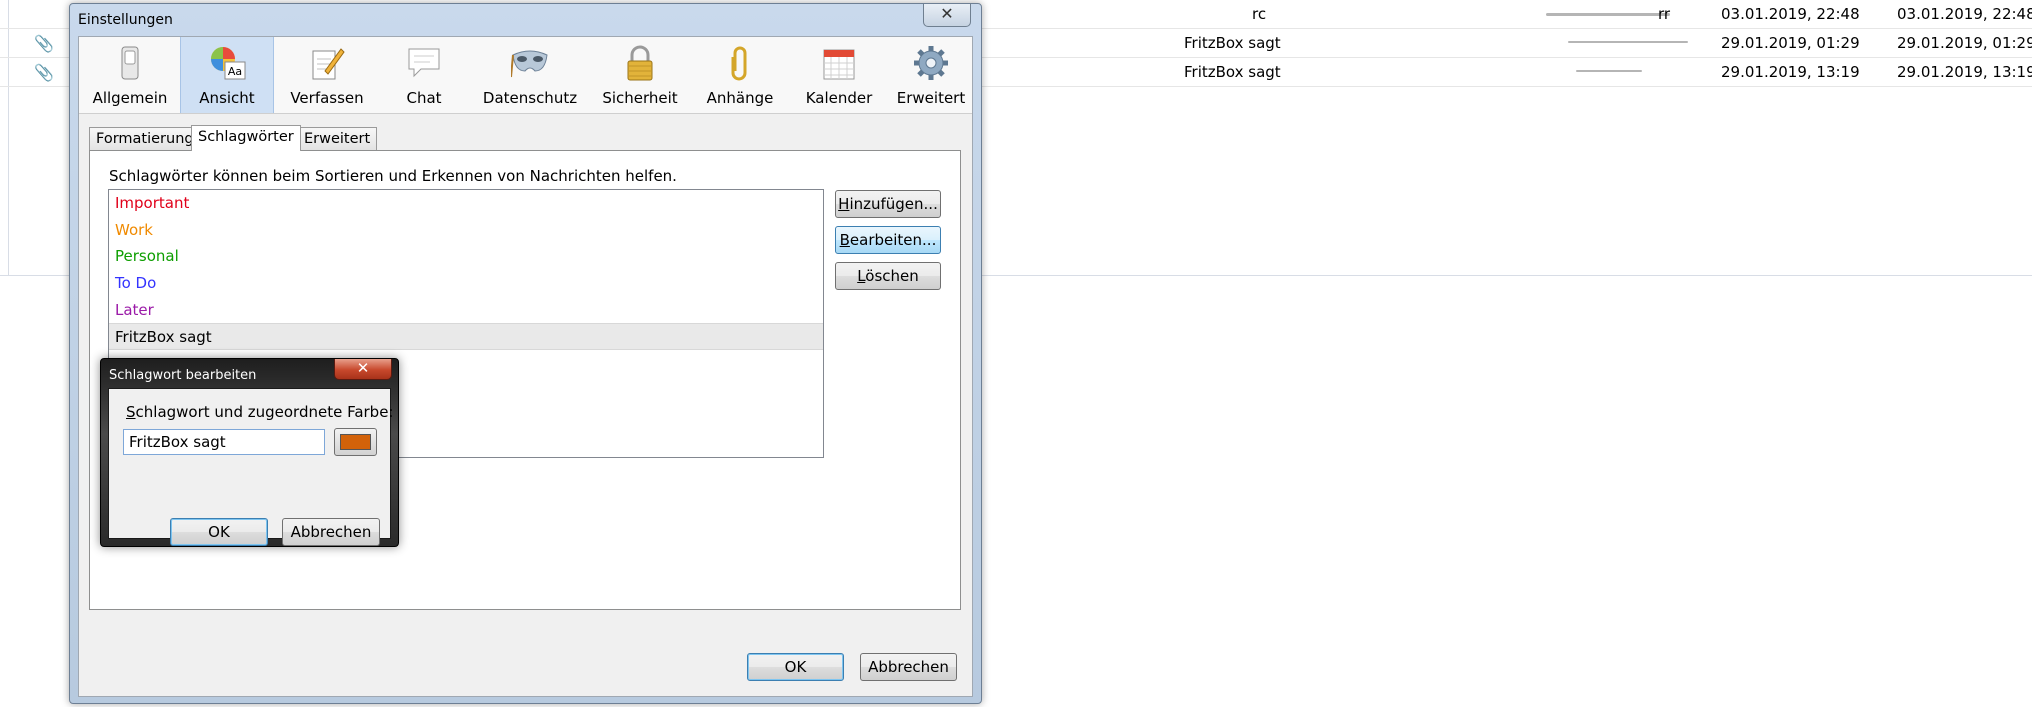 The image size is (2032, 707). Describe the element at coordinates (844, 240) in the screenshot. I see `mnemonic: B` at that location.